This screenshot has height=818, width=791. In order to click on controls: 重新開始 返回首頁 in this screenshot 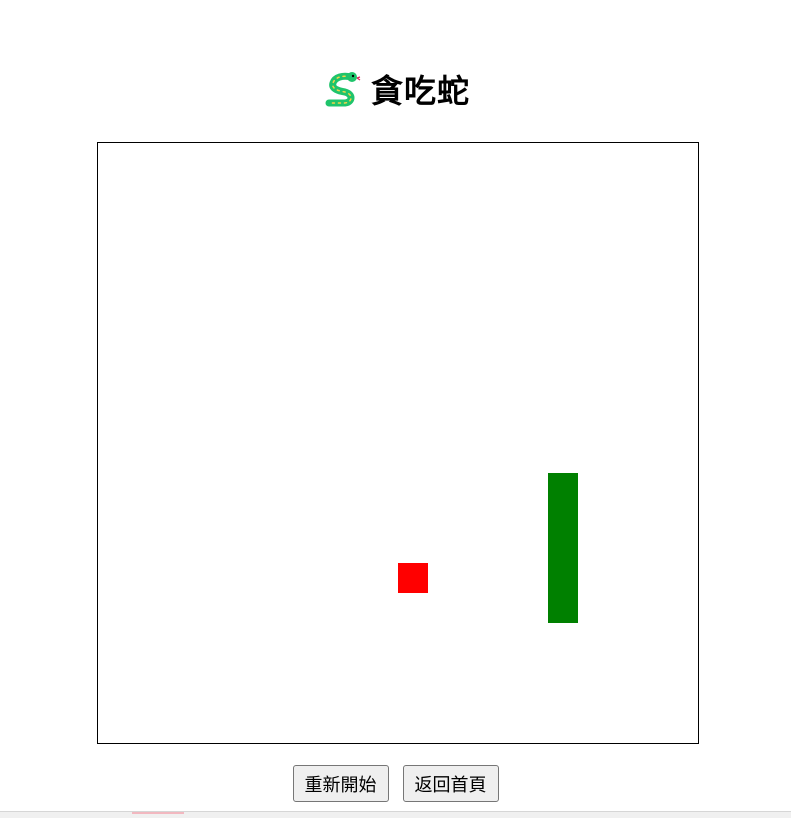, I will do `click(395, 784)`.